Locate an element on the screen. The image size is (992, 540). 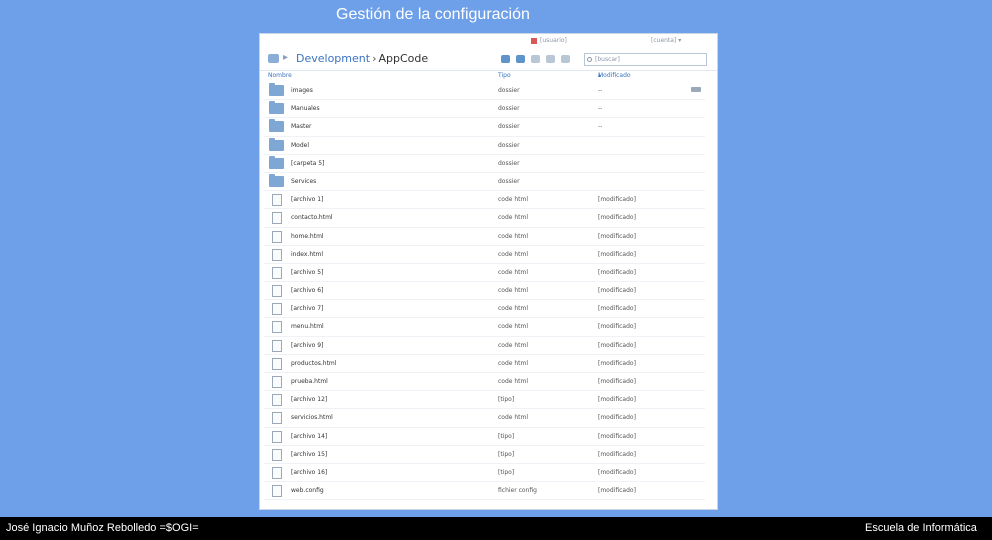
account-menu: [cuenta] ▾ is located at coordinates (666, 40).